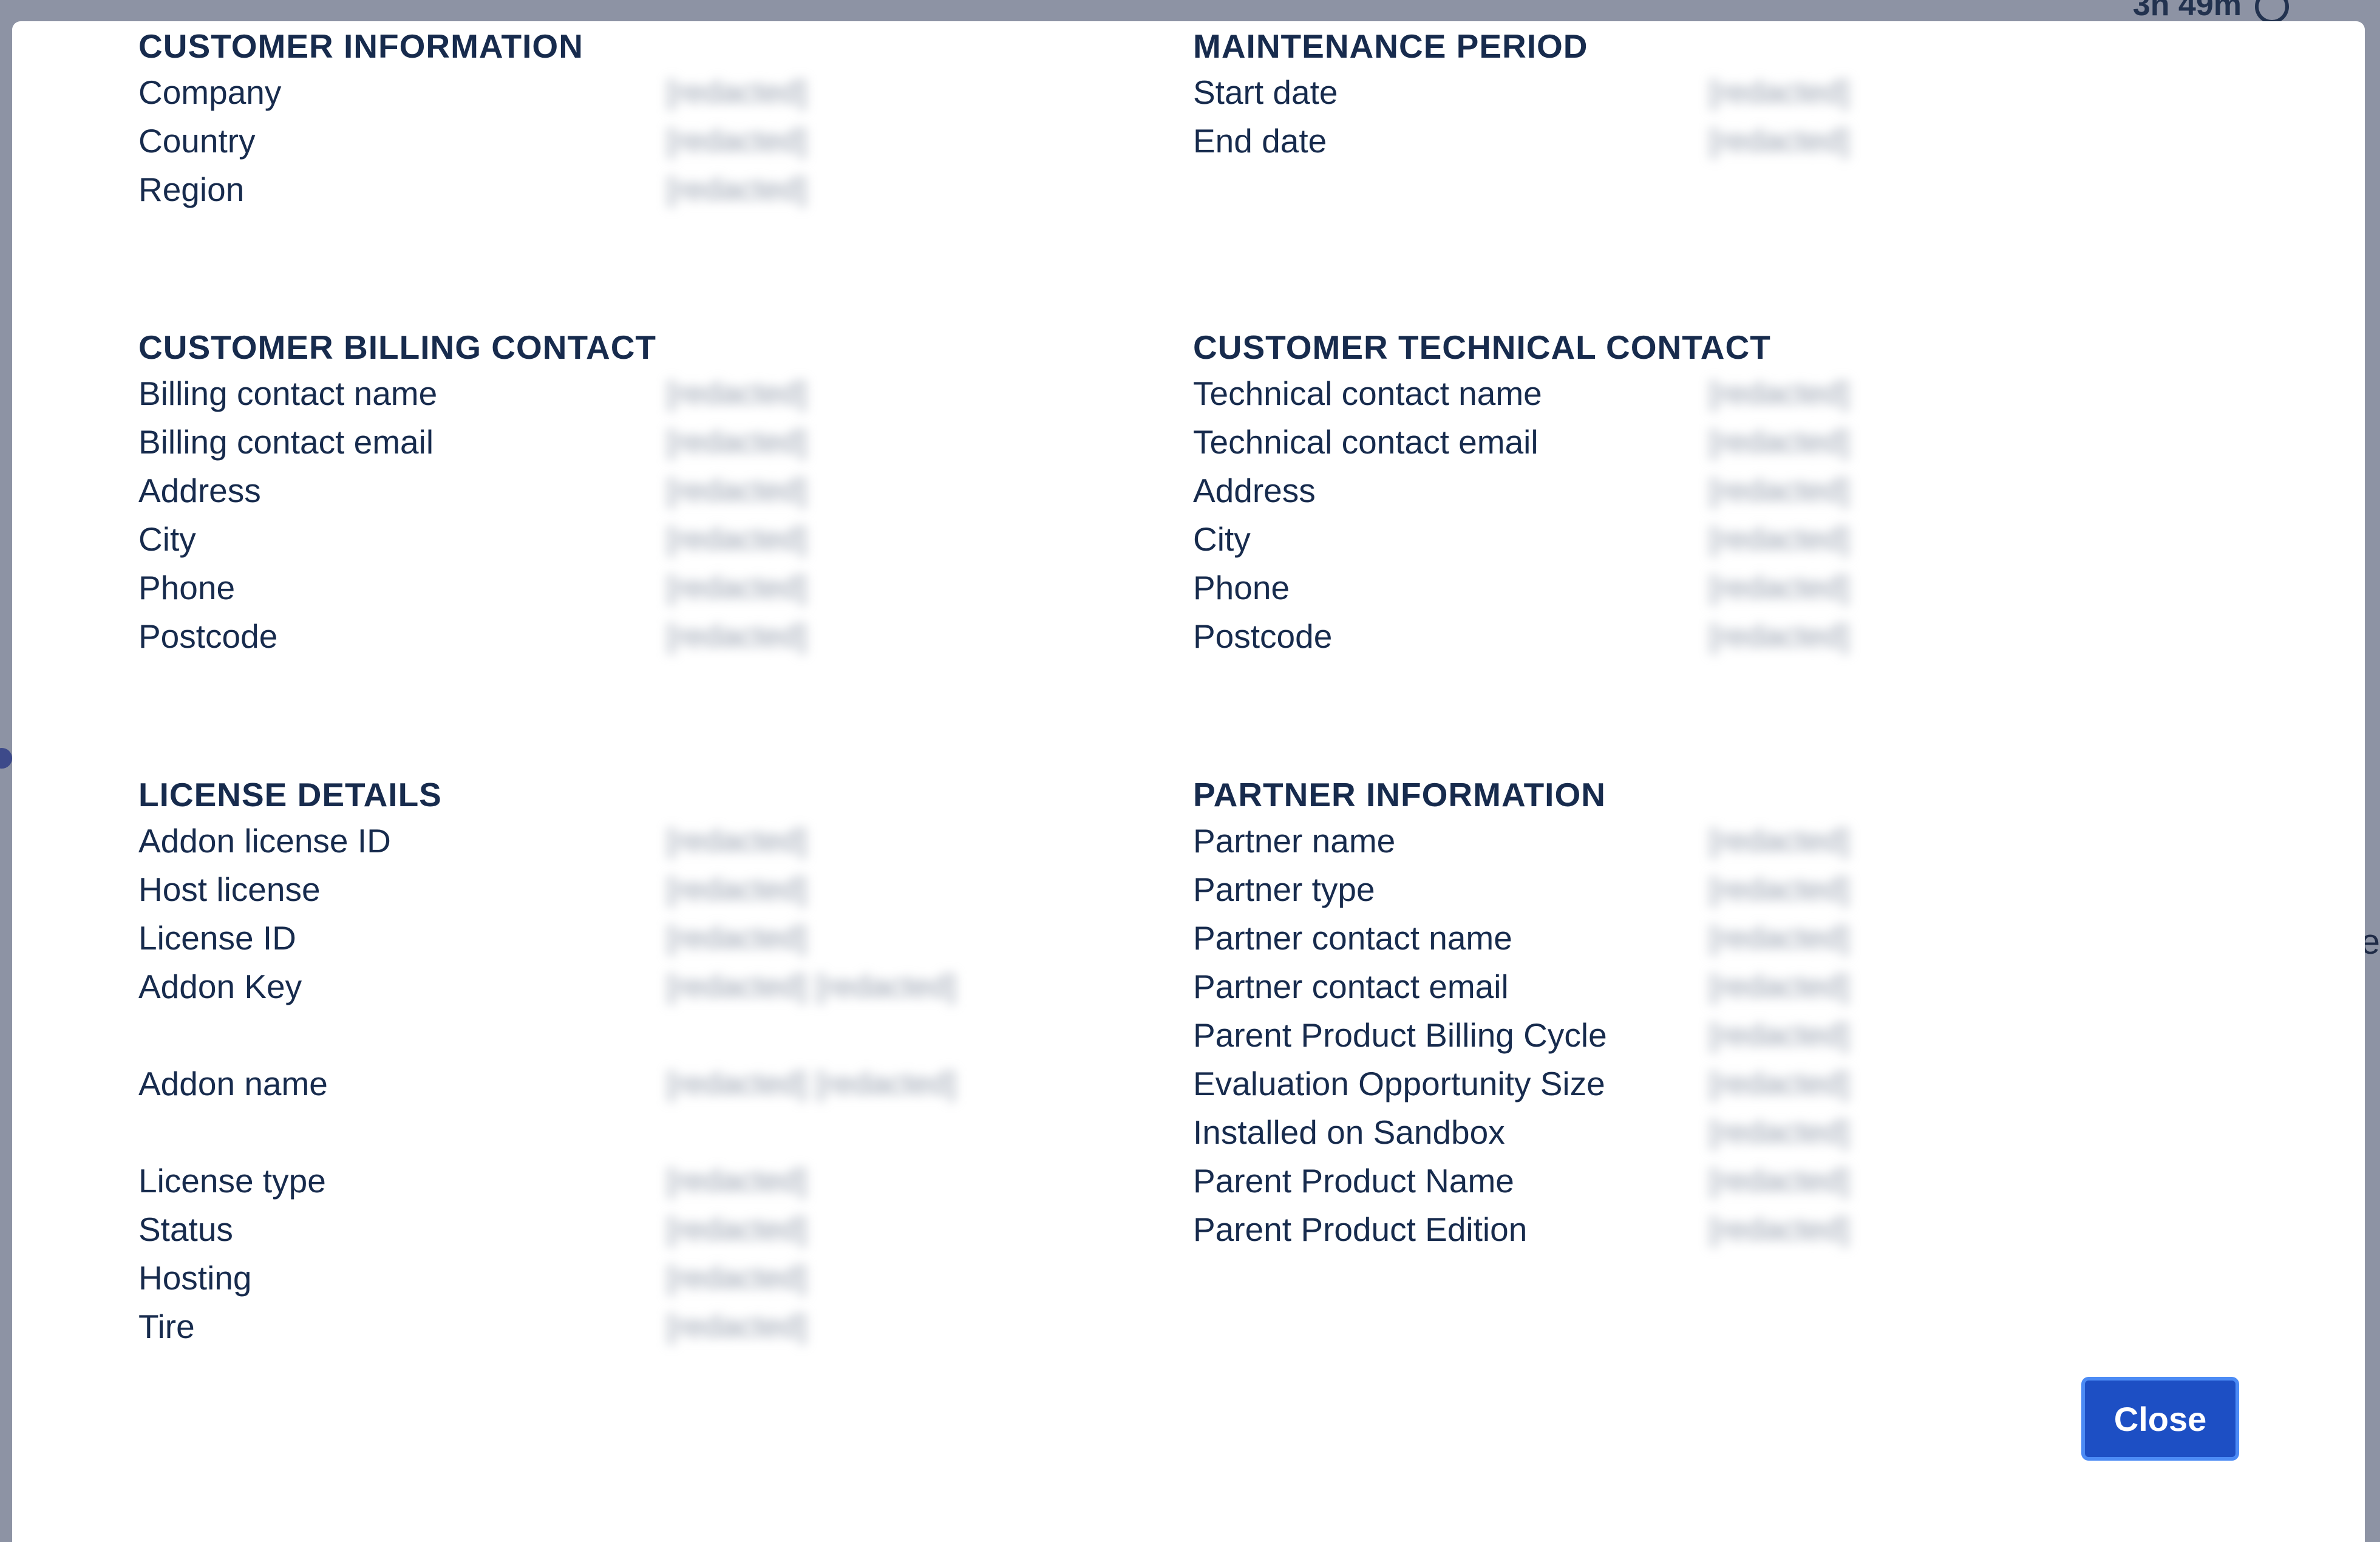  I want to click on row-label: Host license, so click(229, 889).